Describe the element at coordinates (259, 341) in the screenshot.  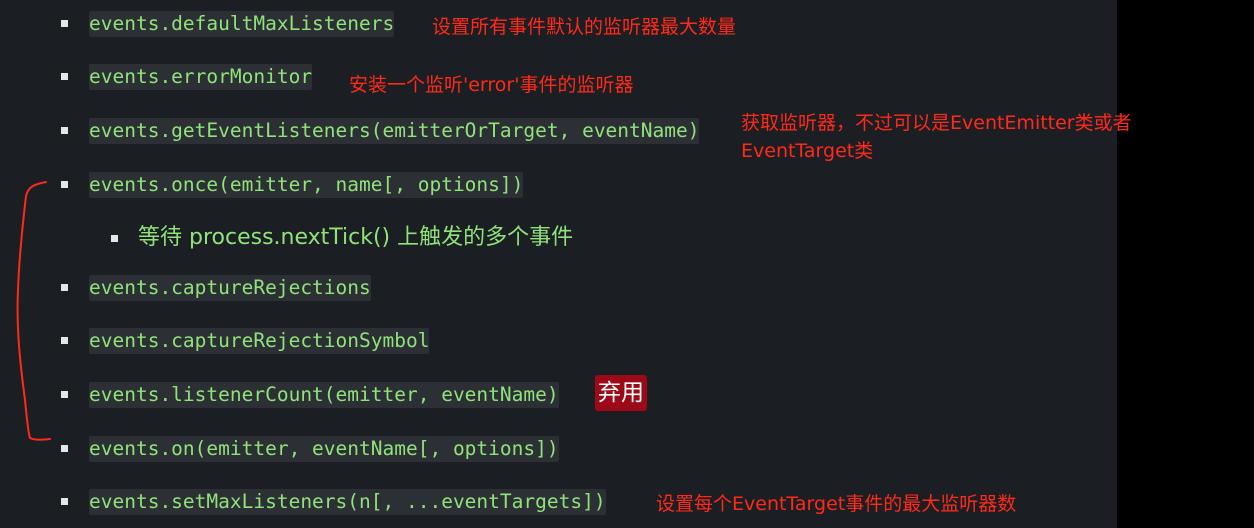
I see `inline-code: events.captureRejectionSymbol` at that location.